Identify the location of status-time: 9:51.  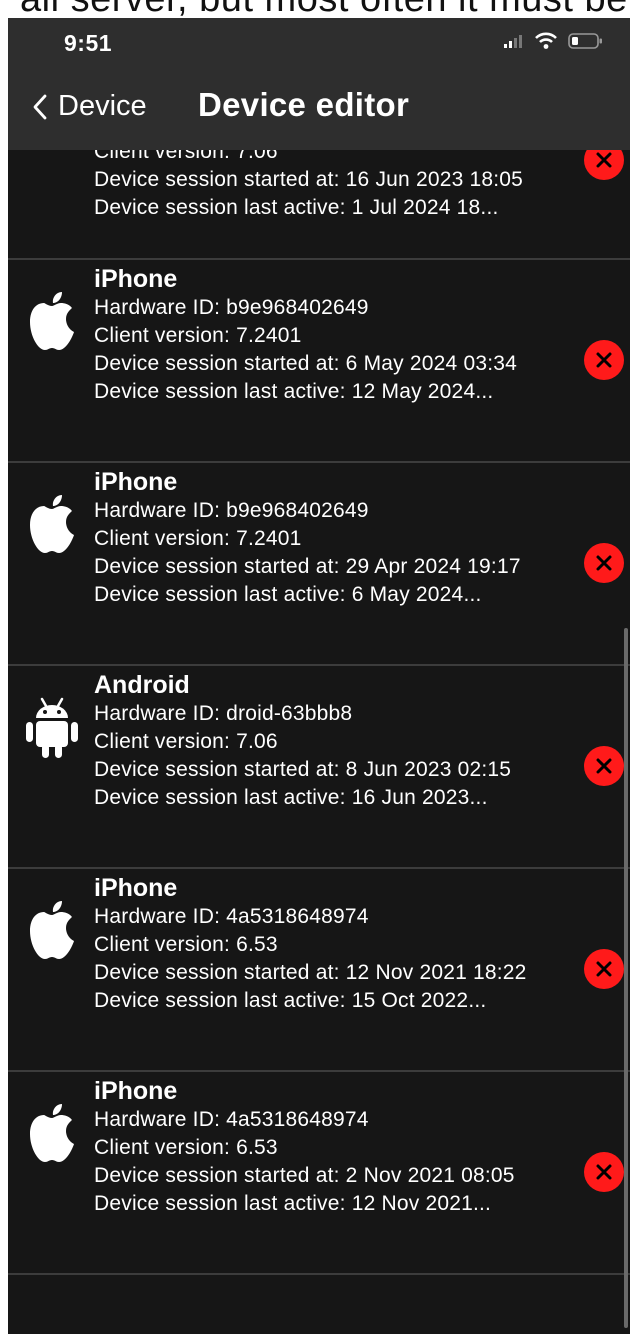
(88, 43).